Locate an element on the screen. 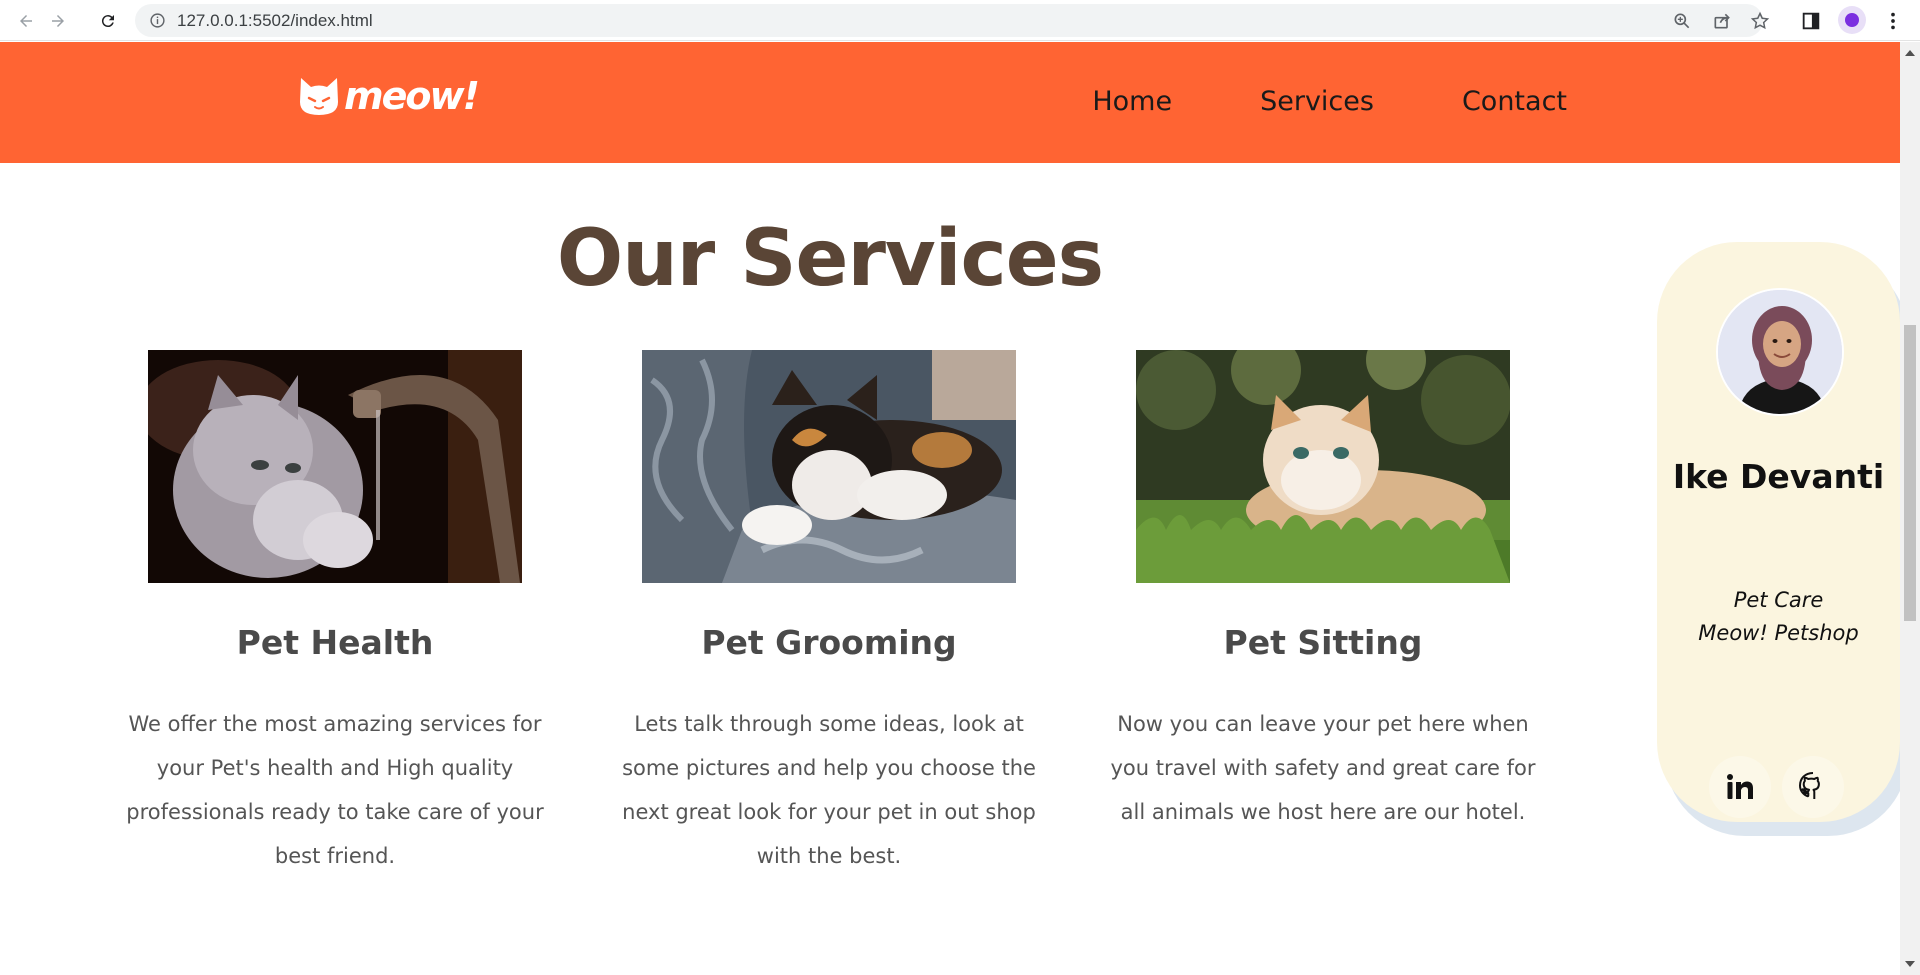  page-scrollbar is located at coordinates (1910, 508).